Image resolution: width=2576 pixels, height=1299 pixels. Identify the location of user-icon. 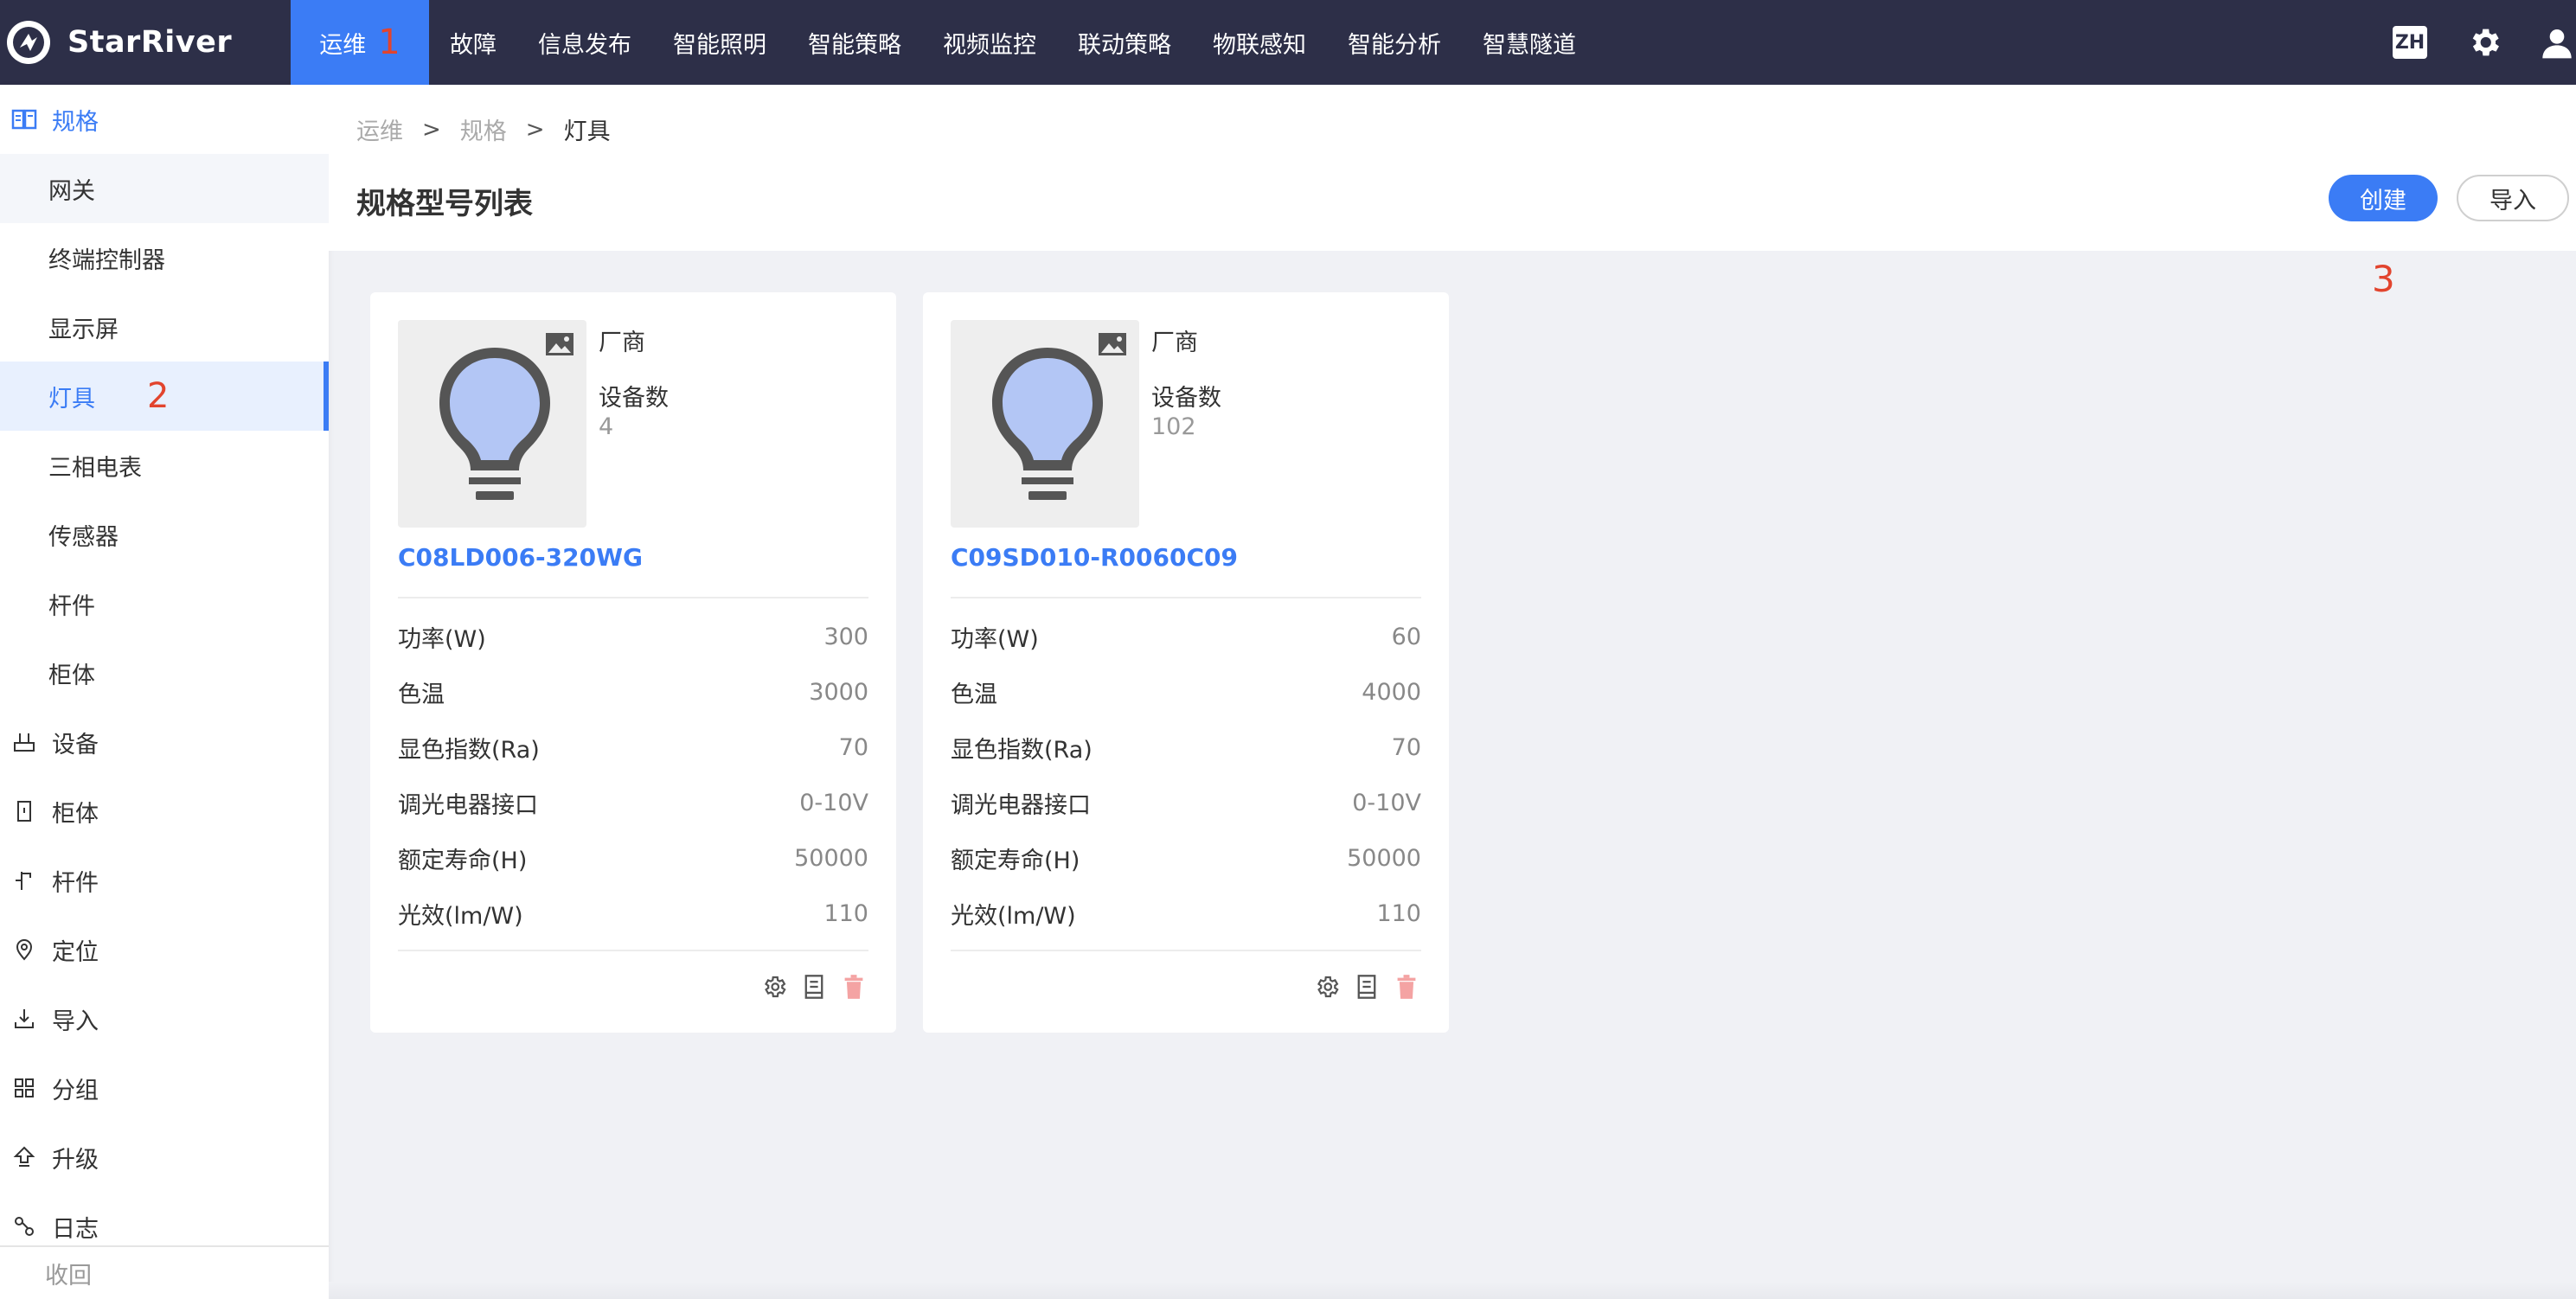
(2557, 42).